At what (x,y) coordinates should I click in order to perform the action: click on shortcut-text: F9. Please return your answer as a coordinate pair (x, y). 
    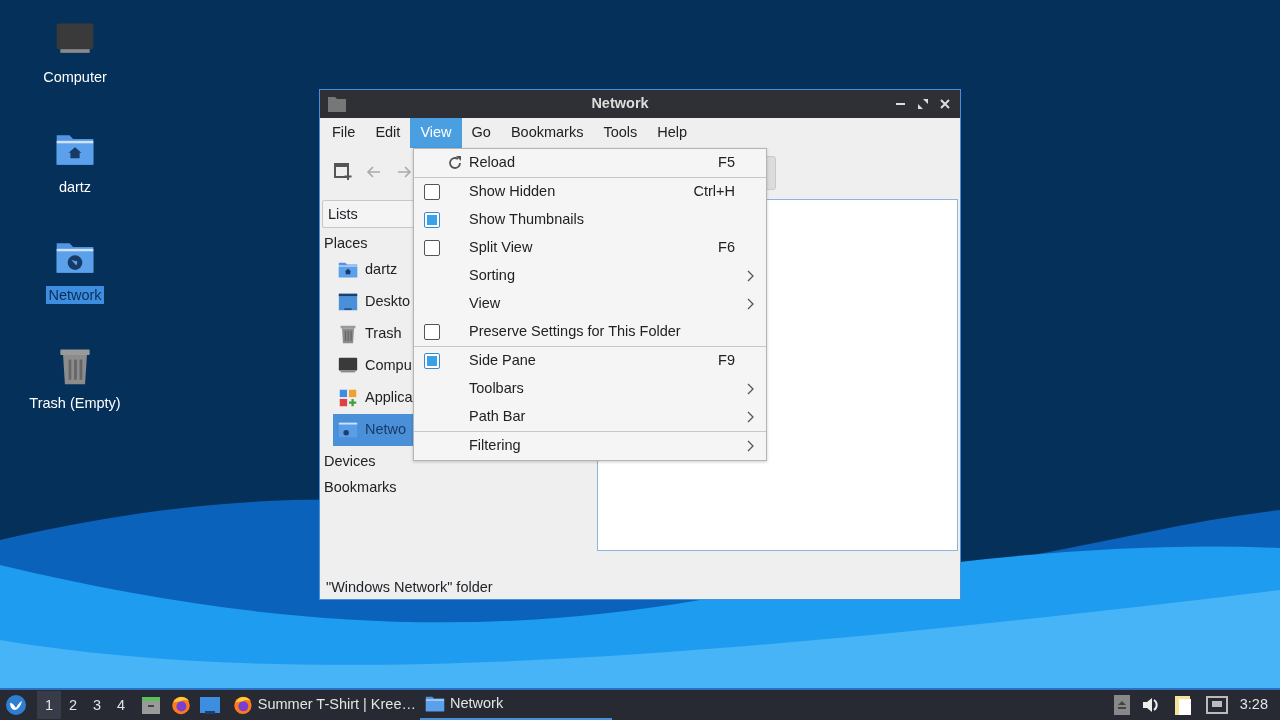
    Looking at the image, I should click on (726, 361).